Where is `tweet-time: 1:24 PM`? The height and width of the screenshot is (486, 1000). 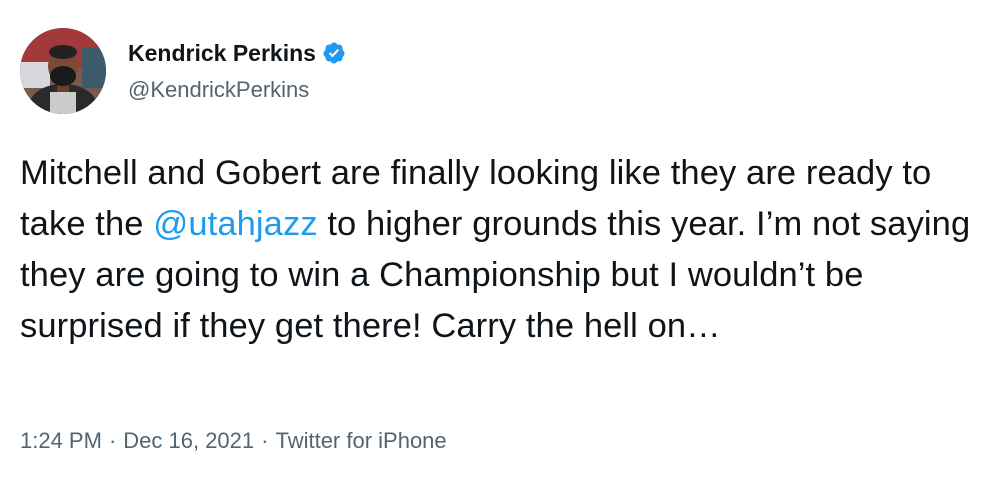 tweet-time: 1:24 PM is located at coordinates (61, 440).